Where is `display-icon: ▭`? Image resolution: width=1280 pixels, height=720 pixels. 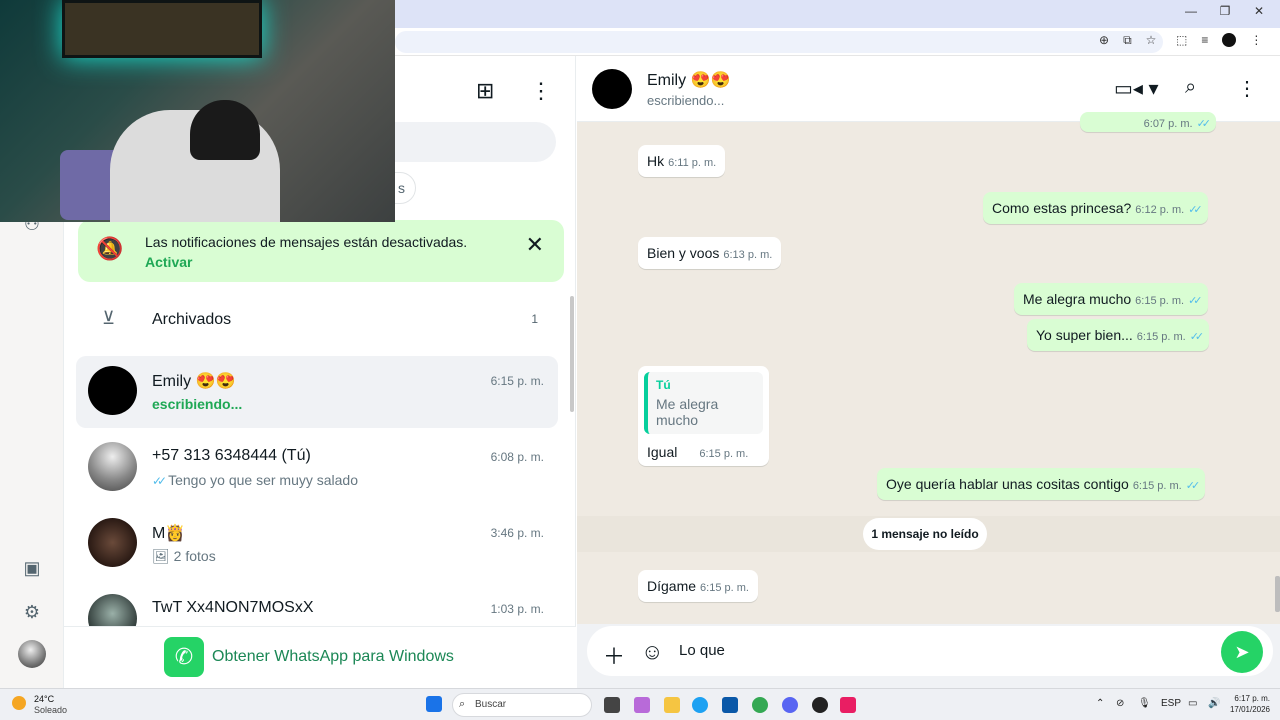
display-icon: ▭ is located at coordinates (1192, 703).